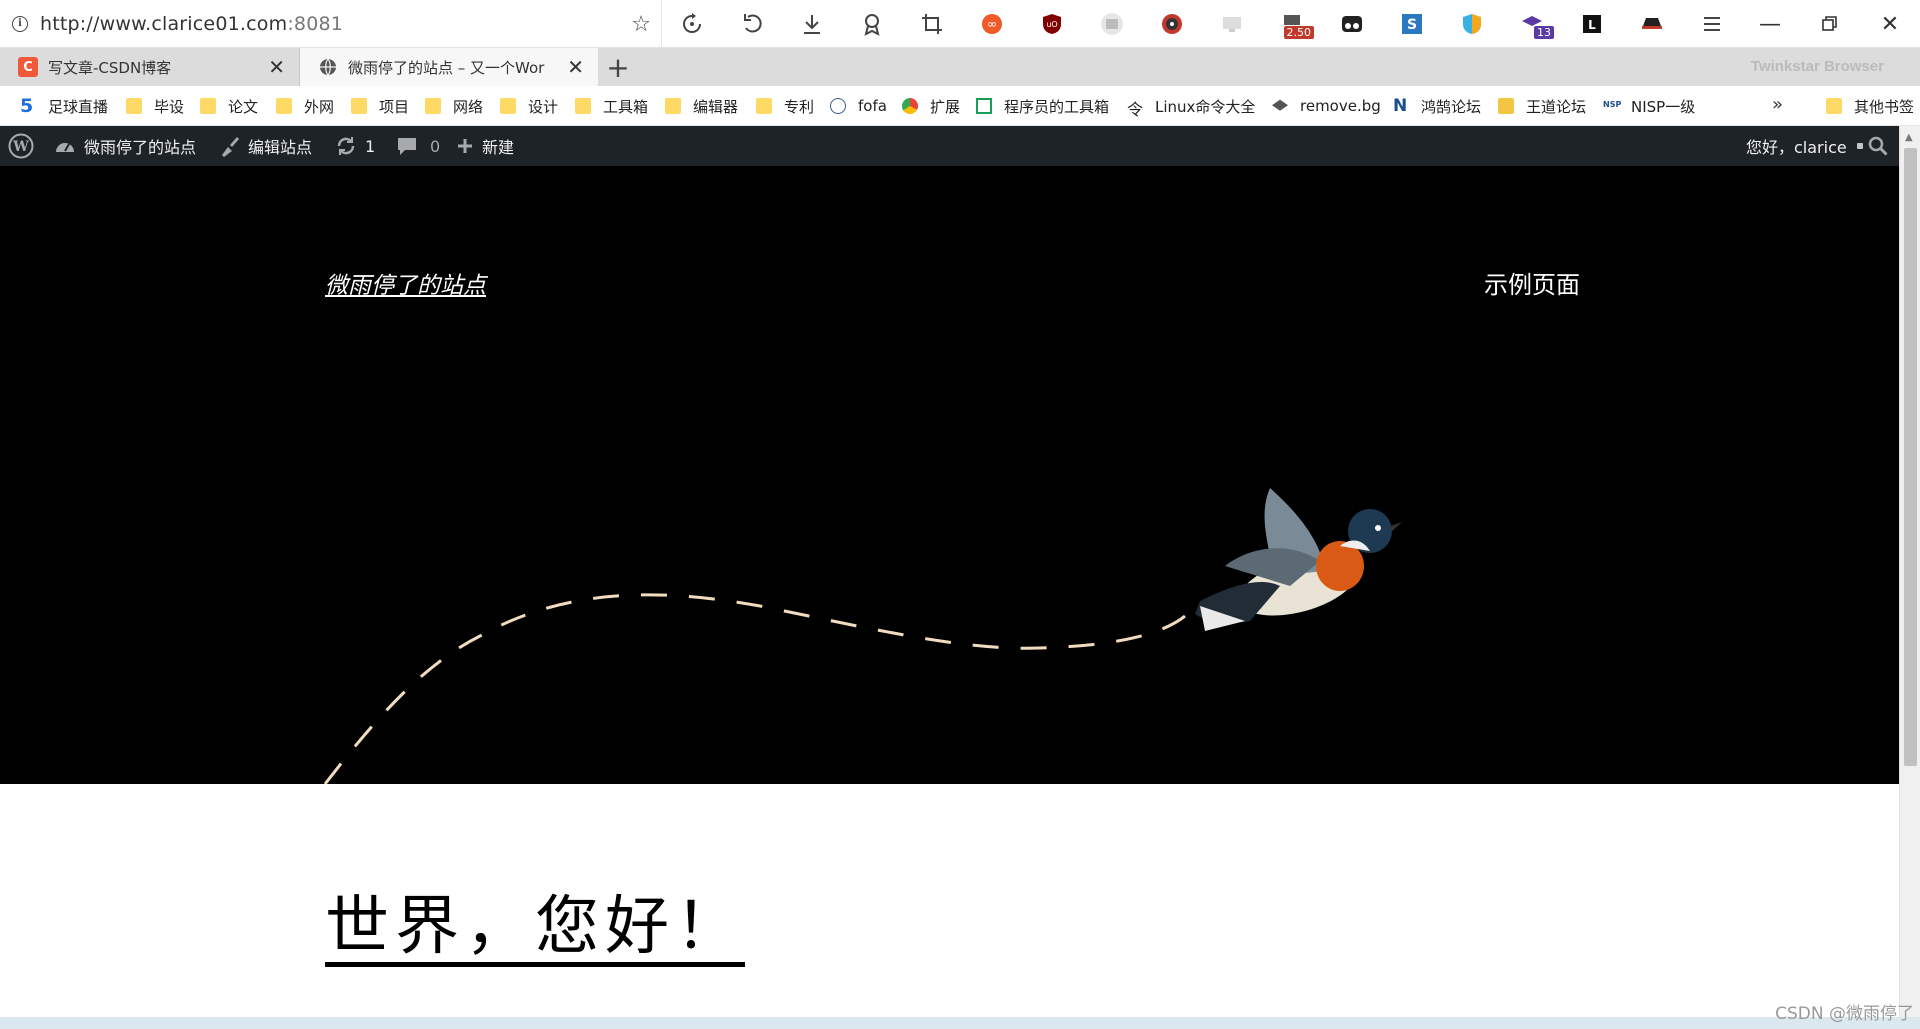 The height and width of the screenshot is (1029, 1920). I want to click on comment-bubble-icon, so click(407, 146).